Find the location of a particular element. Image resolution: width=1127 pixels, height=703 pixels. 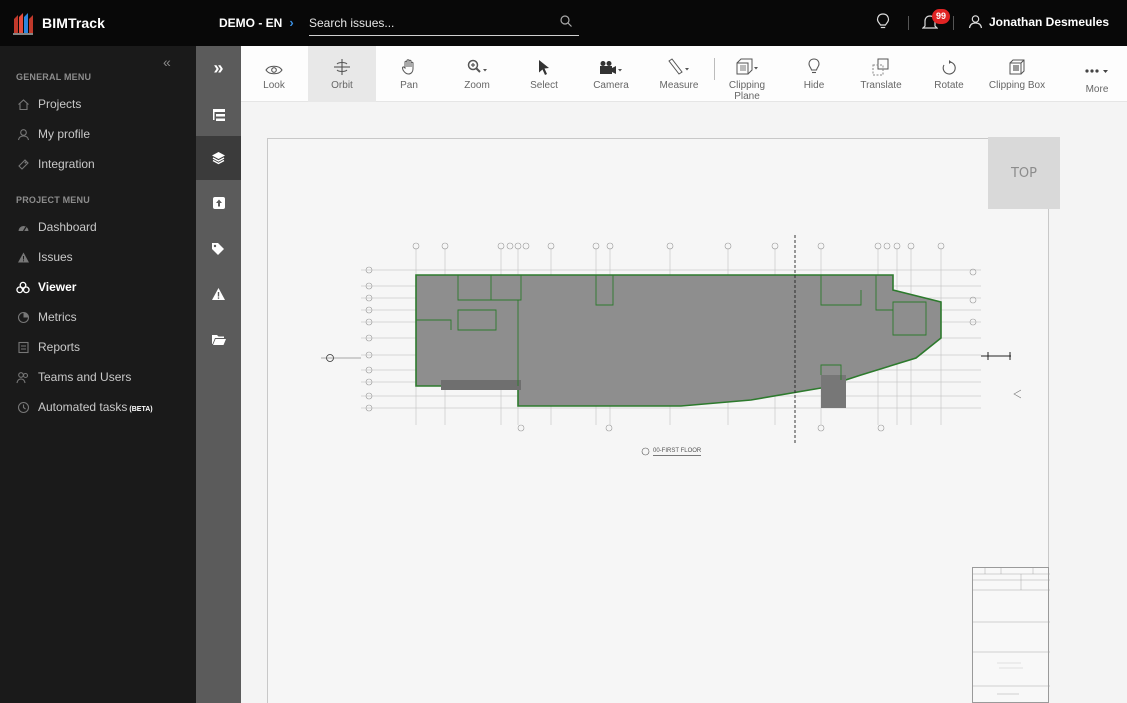

bulb-icon is located at coordinates (814, 66).